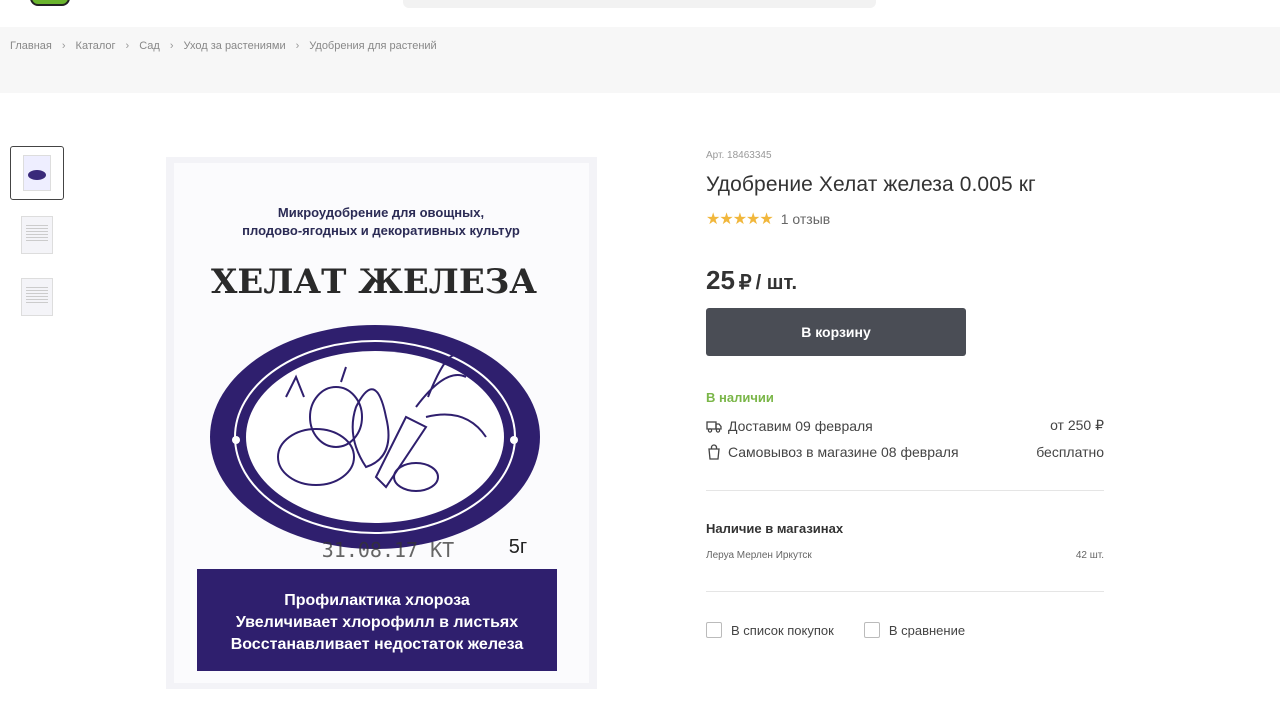  Describe the element at coordinates (739, 155) in the screenshot. I see `product-sku: Арт. 18463345` at that location.